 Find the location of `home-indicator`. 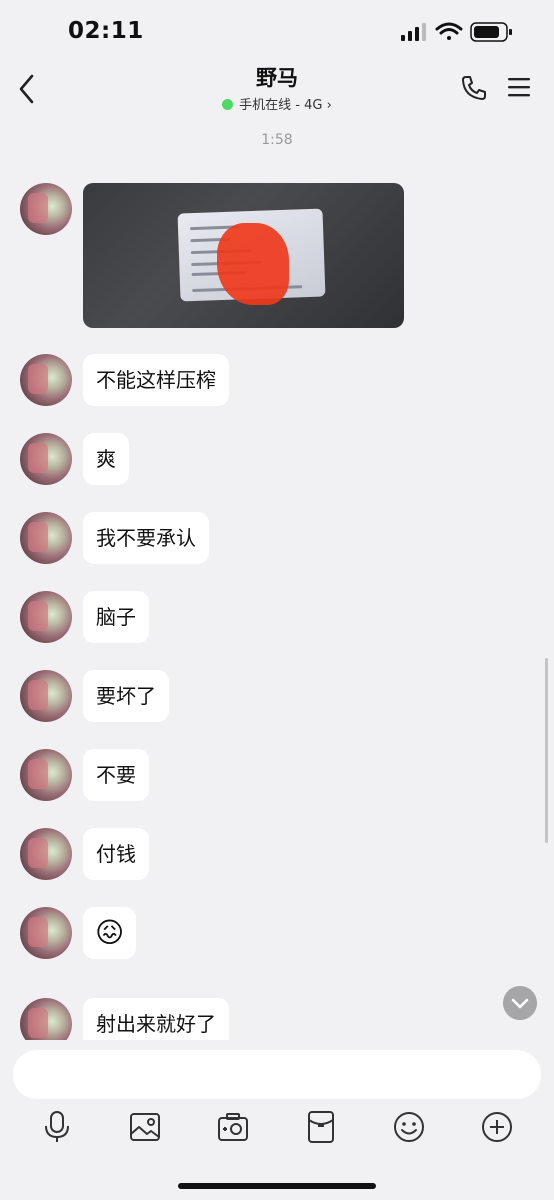

home-indicator is located at coordinates (277, 1186).